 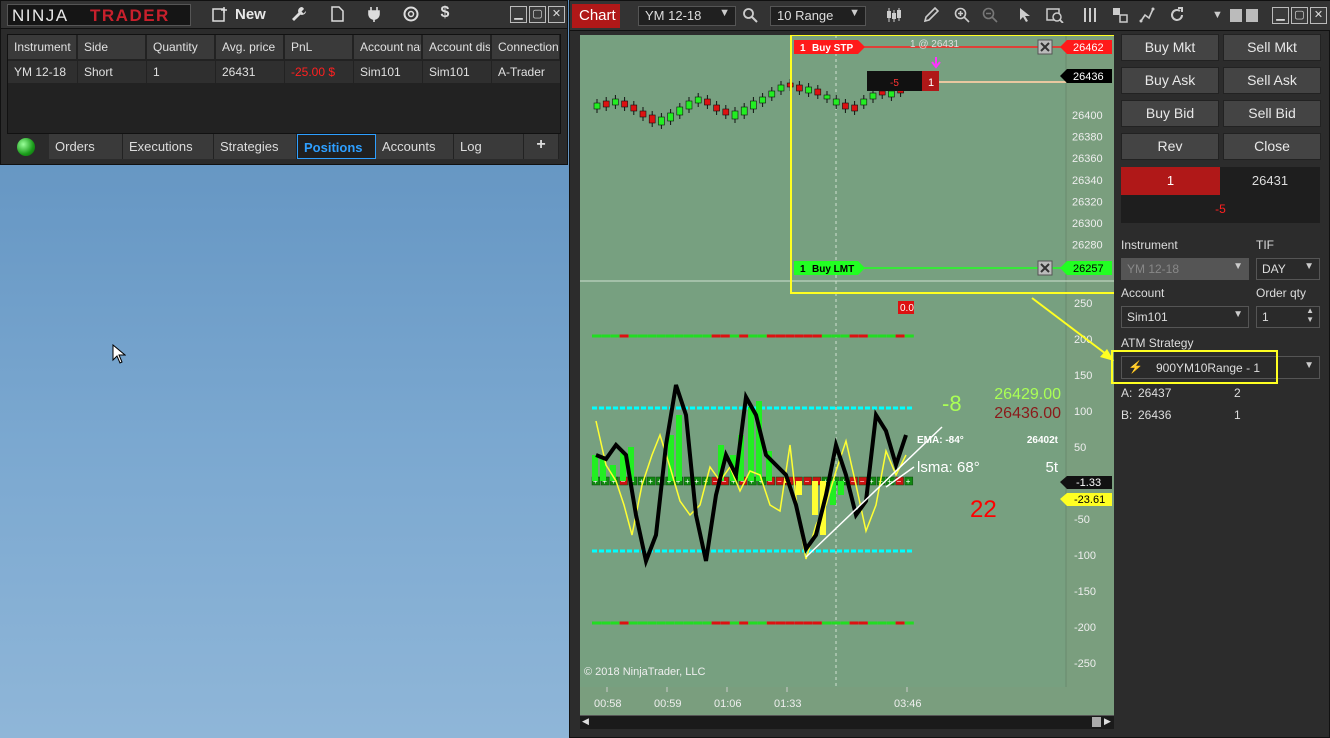 I want to click on column-header-account-name: Account name, so click(x=388, y=47).